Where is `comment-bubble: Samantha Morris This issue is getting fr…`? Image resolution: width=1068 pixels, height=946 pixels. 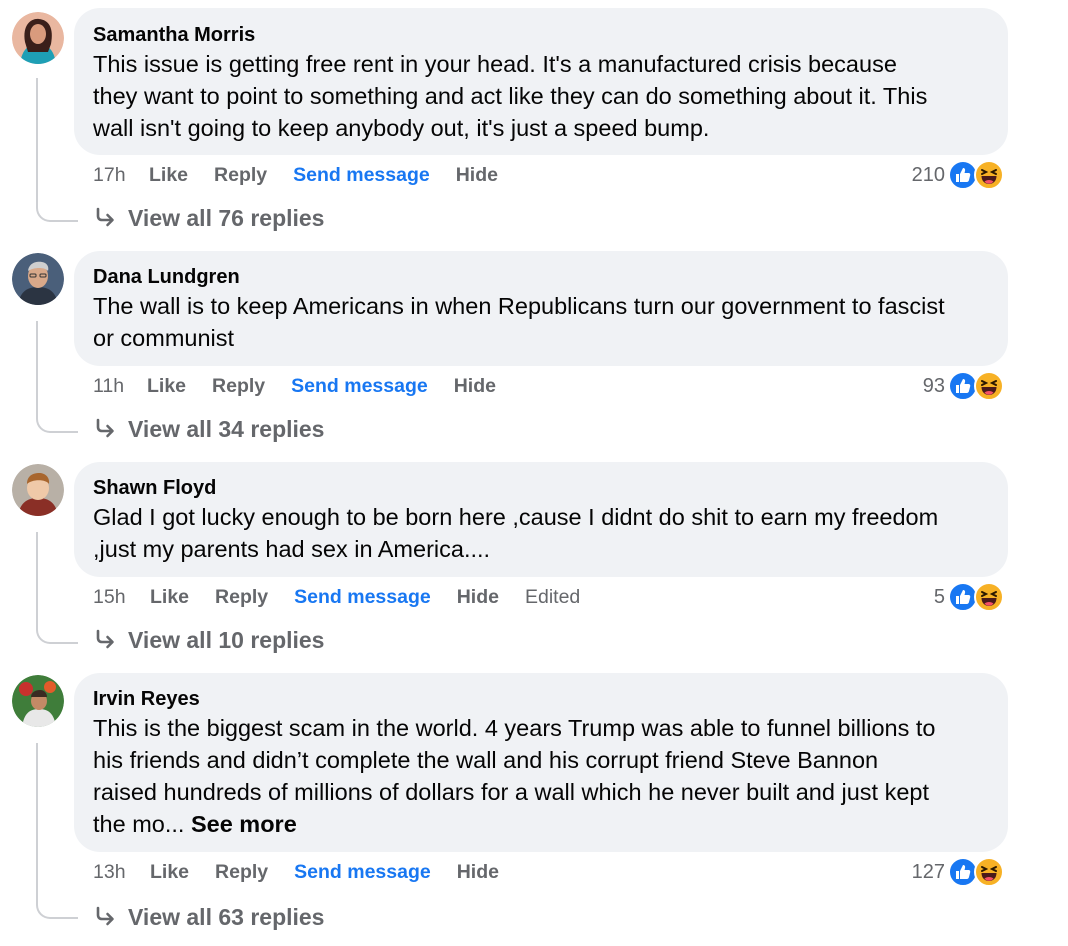 comment-bubble: Samantha Morris This issue is getting fr… is located at coordinates (541, 81).